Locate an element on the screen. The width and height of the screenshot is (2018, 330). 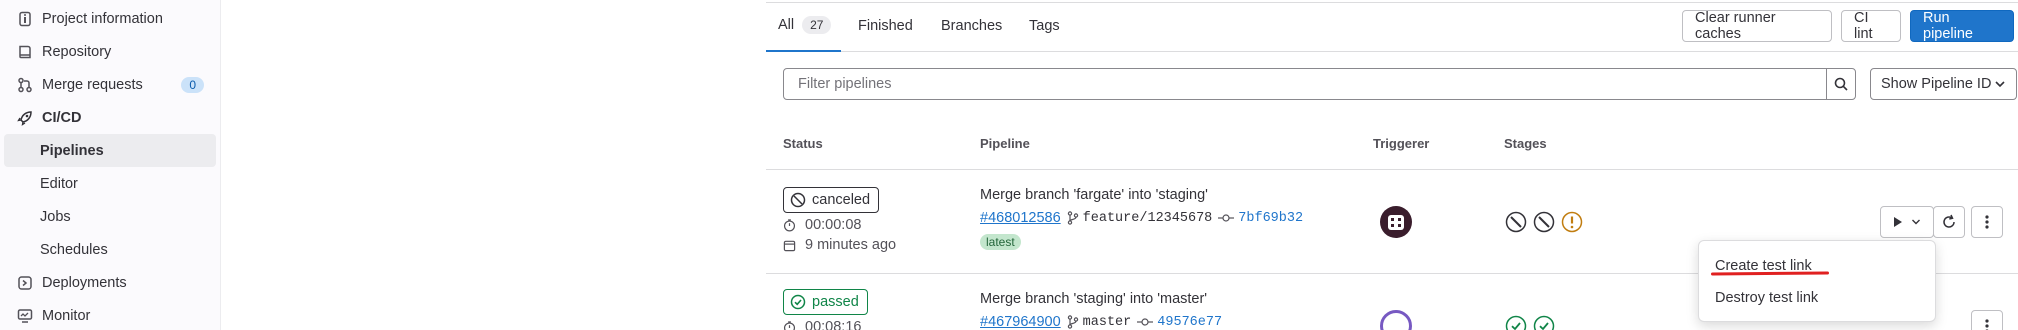
pipeline-id-link: #468012586 is located at coordinates (1020, 218).